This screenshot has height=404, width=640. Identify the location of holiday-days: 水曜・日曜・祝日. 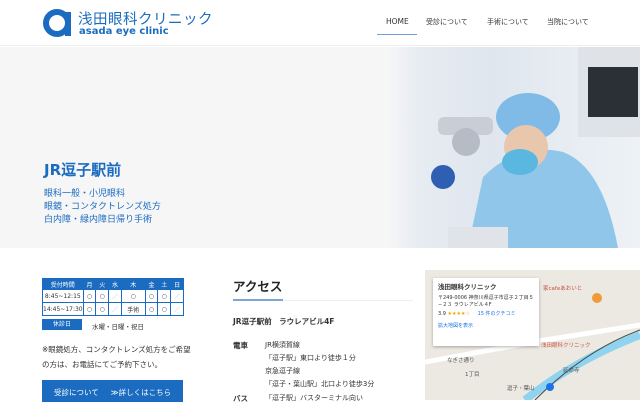
(118, 327).